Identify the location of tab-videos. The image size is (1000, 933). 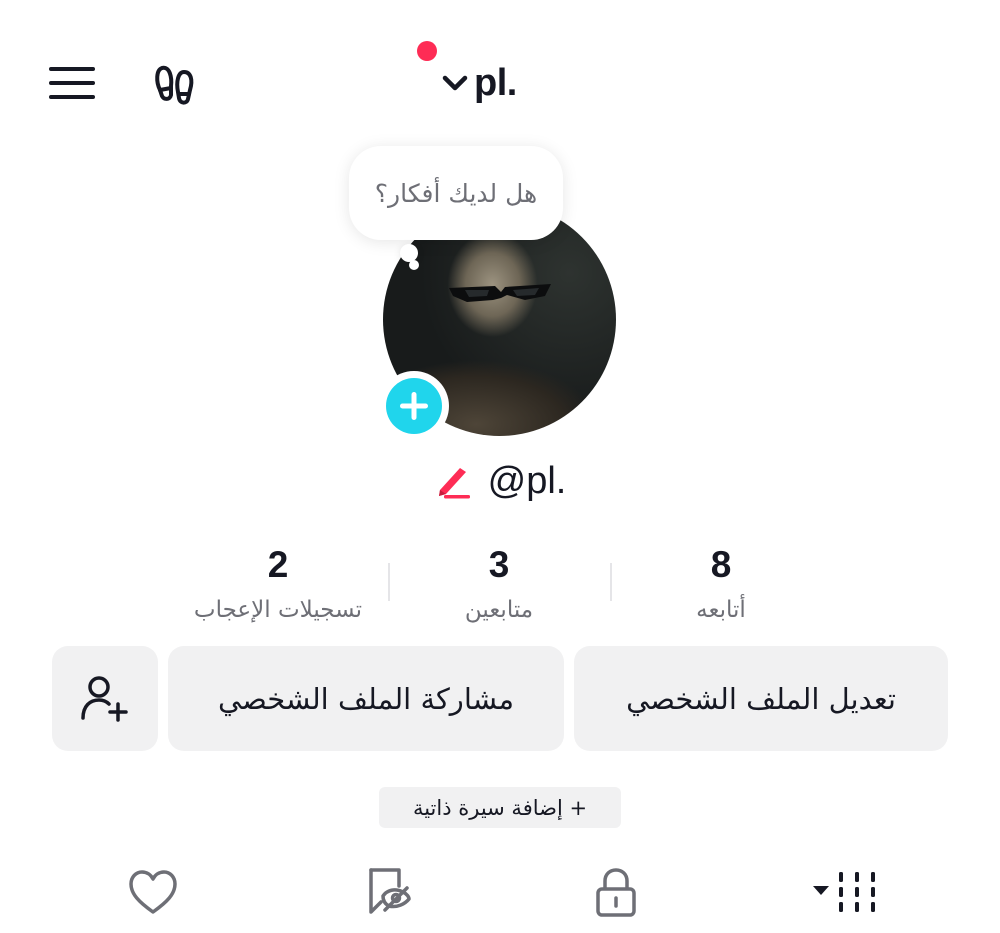
(845, 892).